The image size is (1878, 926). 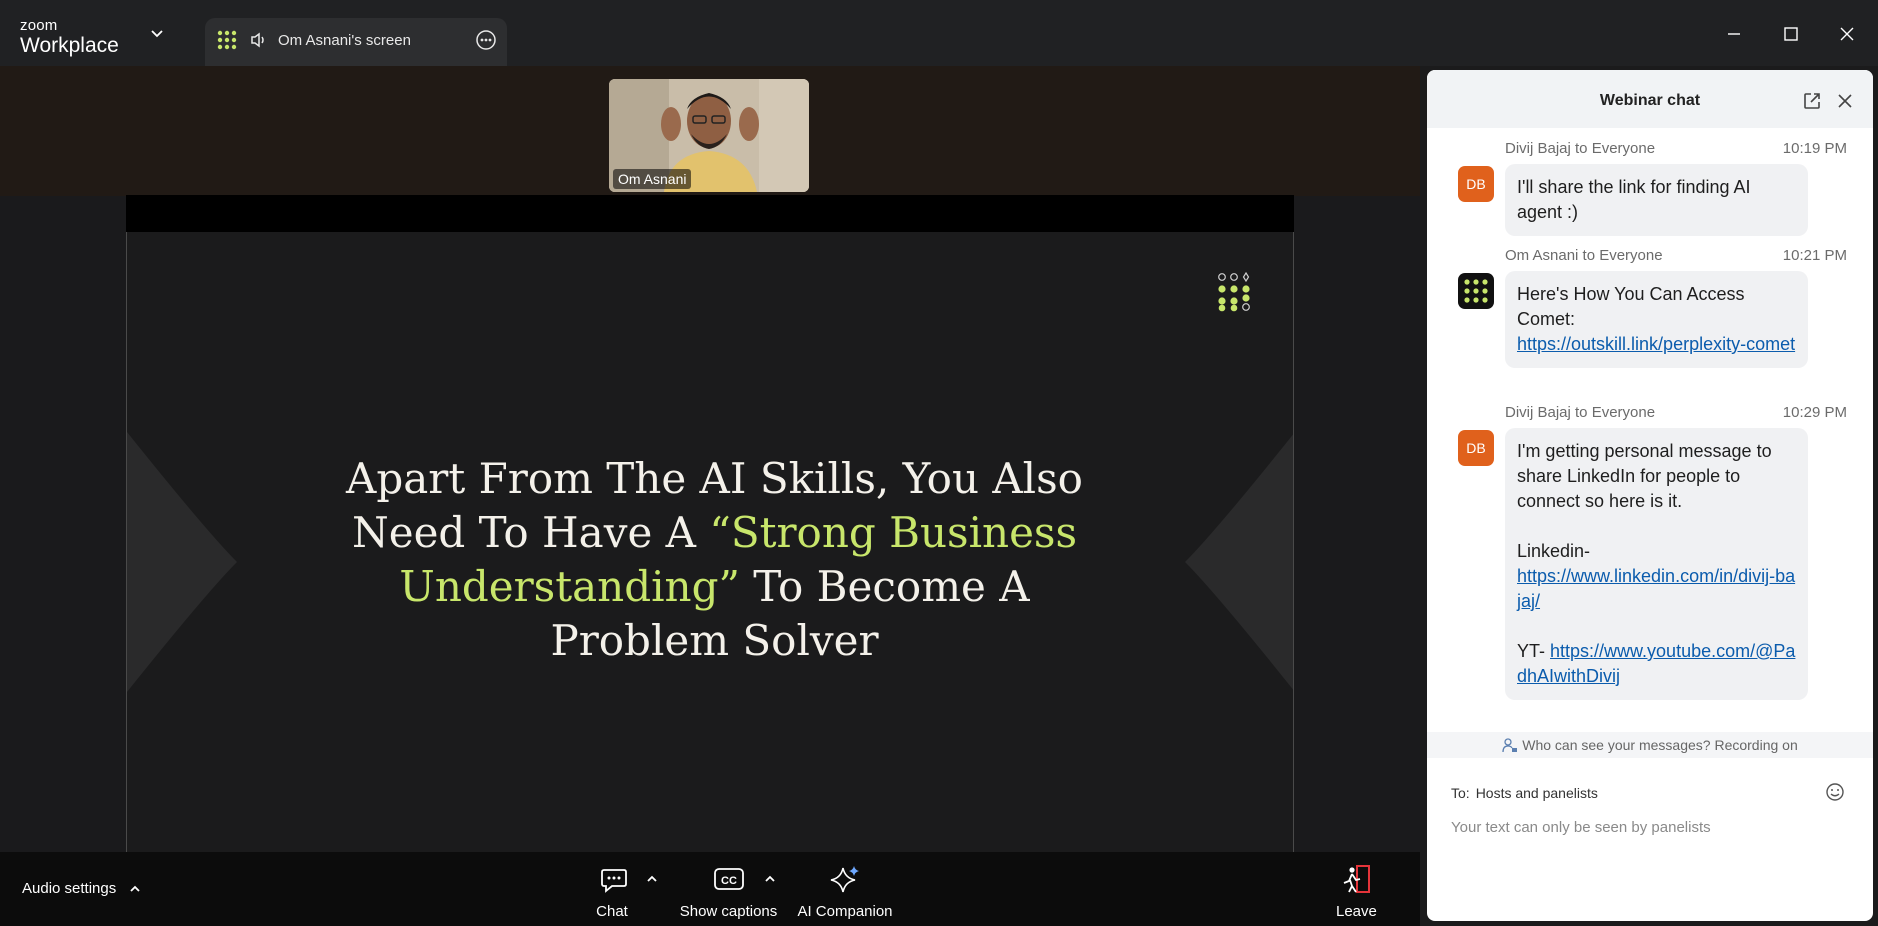 What do you see at coordinates (1460, 793) in the screenshot?
I see `to-label: To:` at bounding box center [1460, 793].